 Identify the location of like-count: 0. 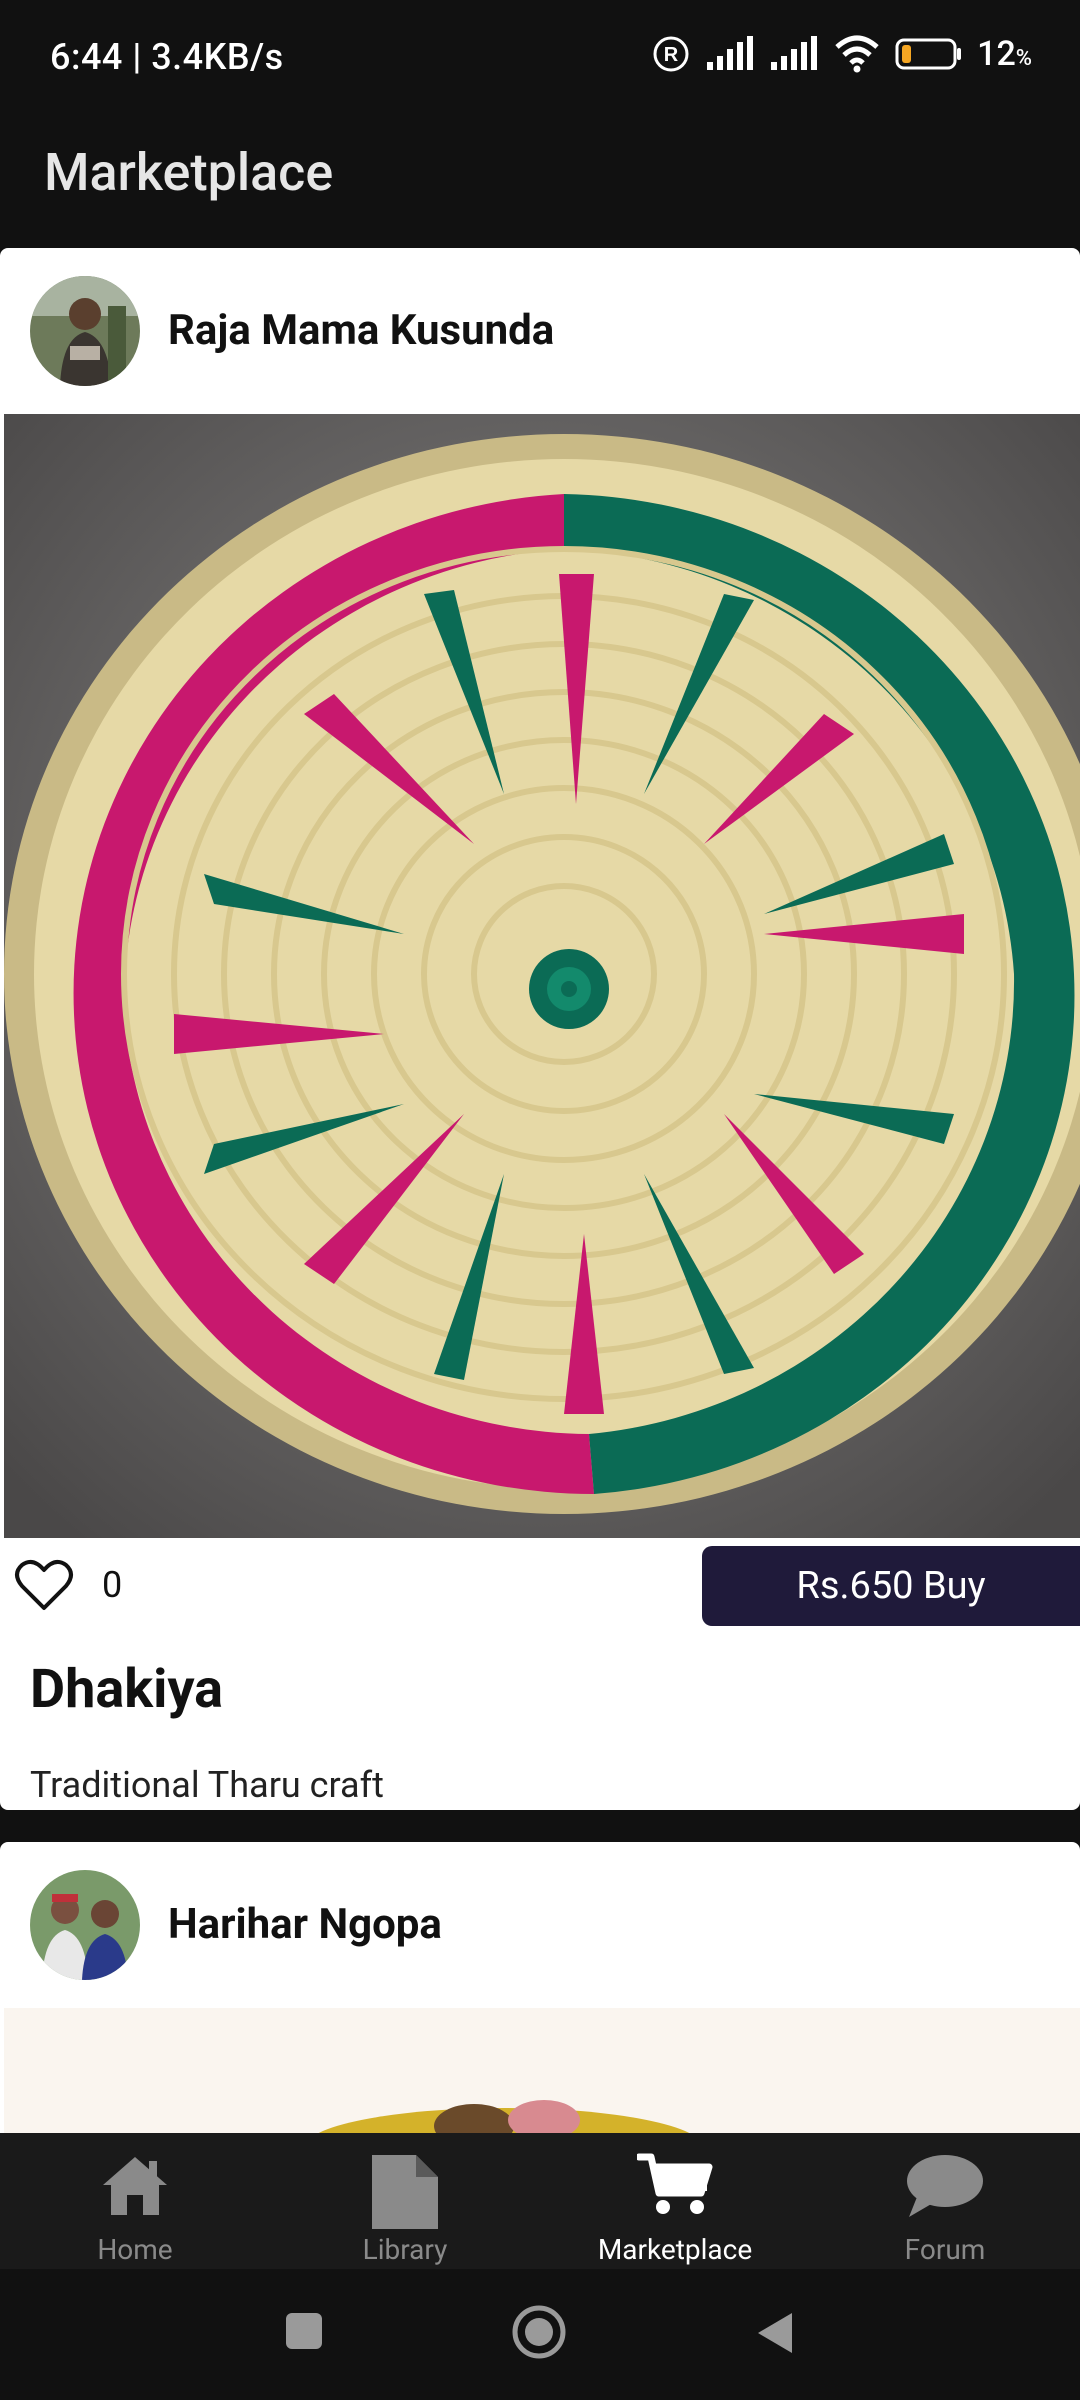
(112, 1585).